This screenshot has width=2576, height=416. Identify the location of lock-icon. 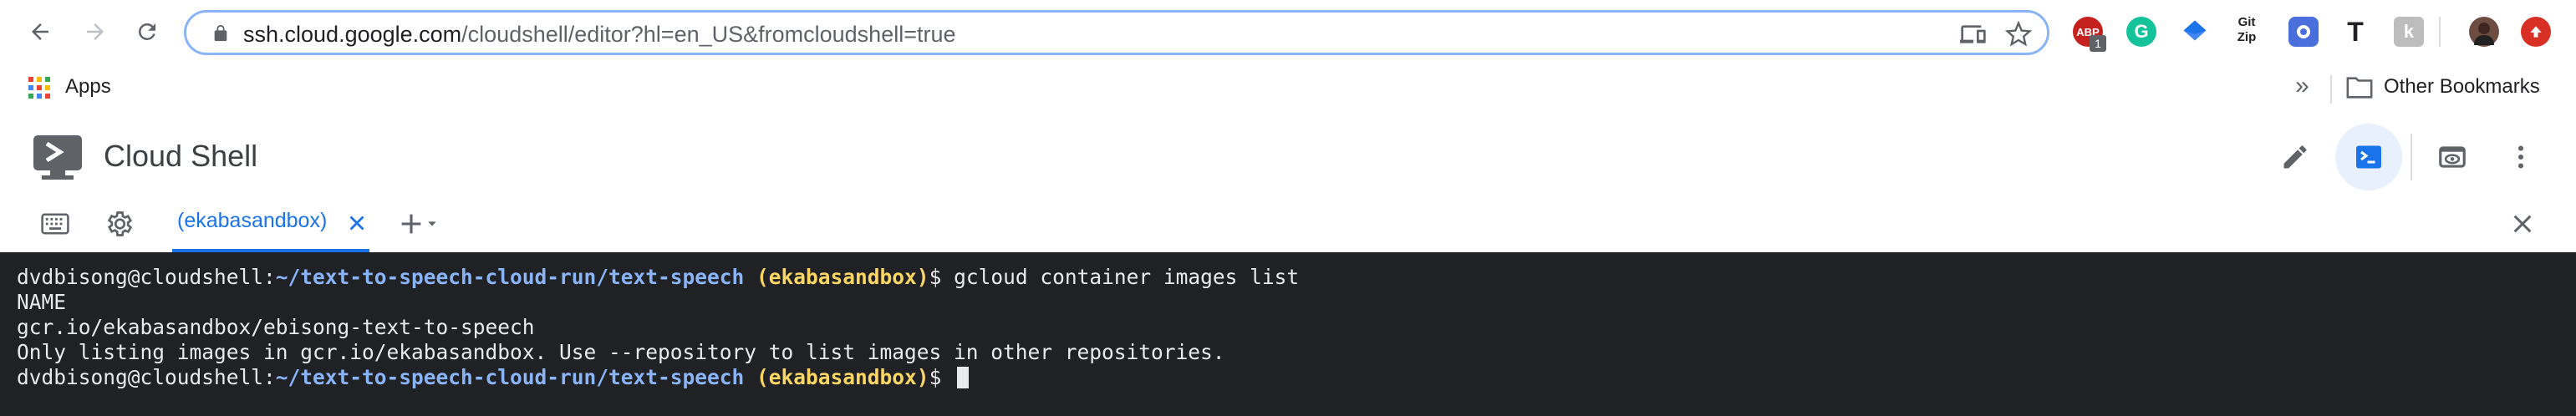
(220, 33).